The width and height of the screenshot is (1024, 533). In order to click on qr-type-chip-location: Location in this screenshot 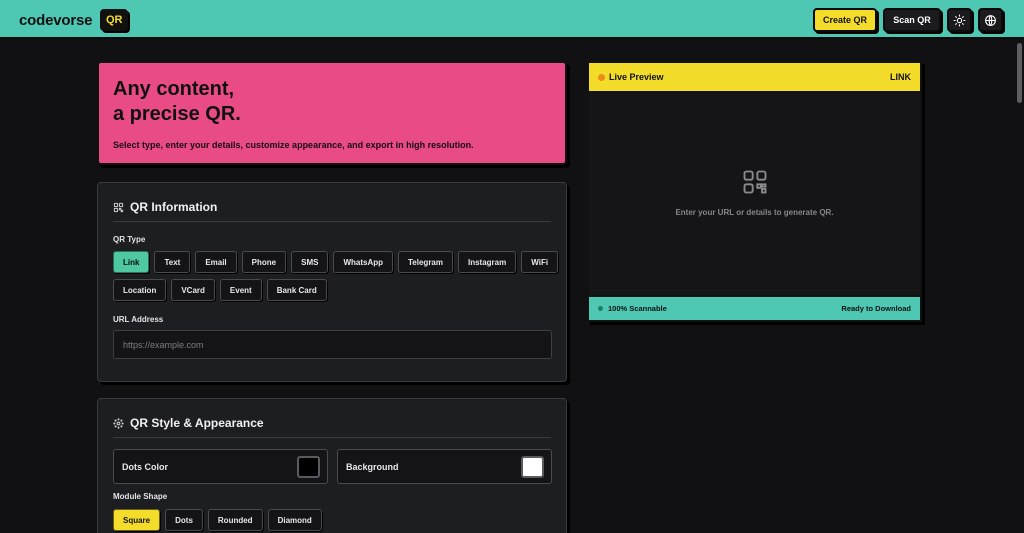, I will do `click(140, 290)`.